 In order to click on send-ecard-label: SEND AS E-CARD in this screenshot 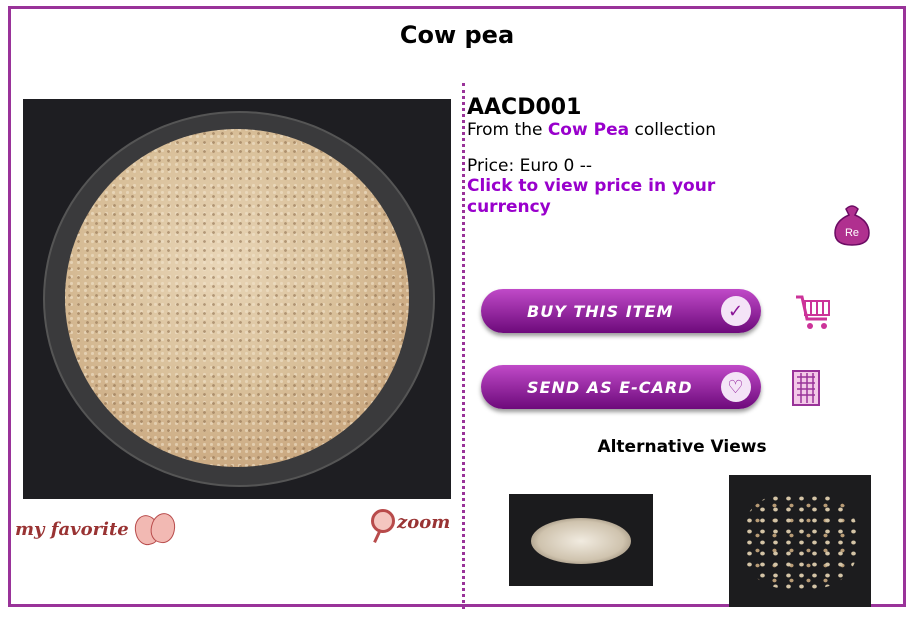, I will do `click(610, 387)`.